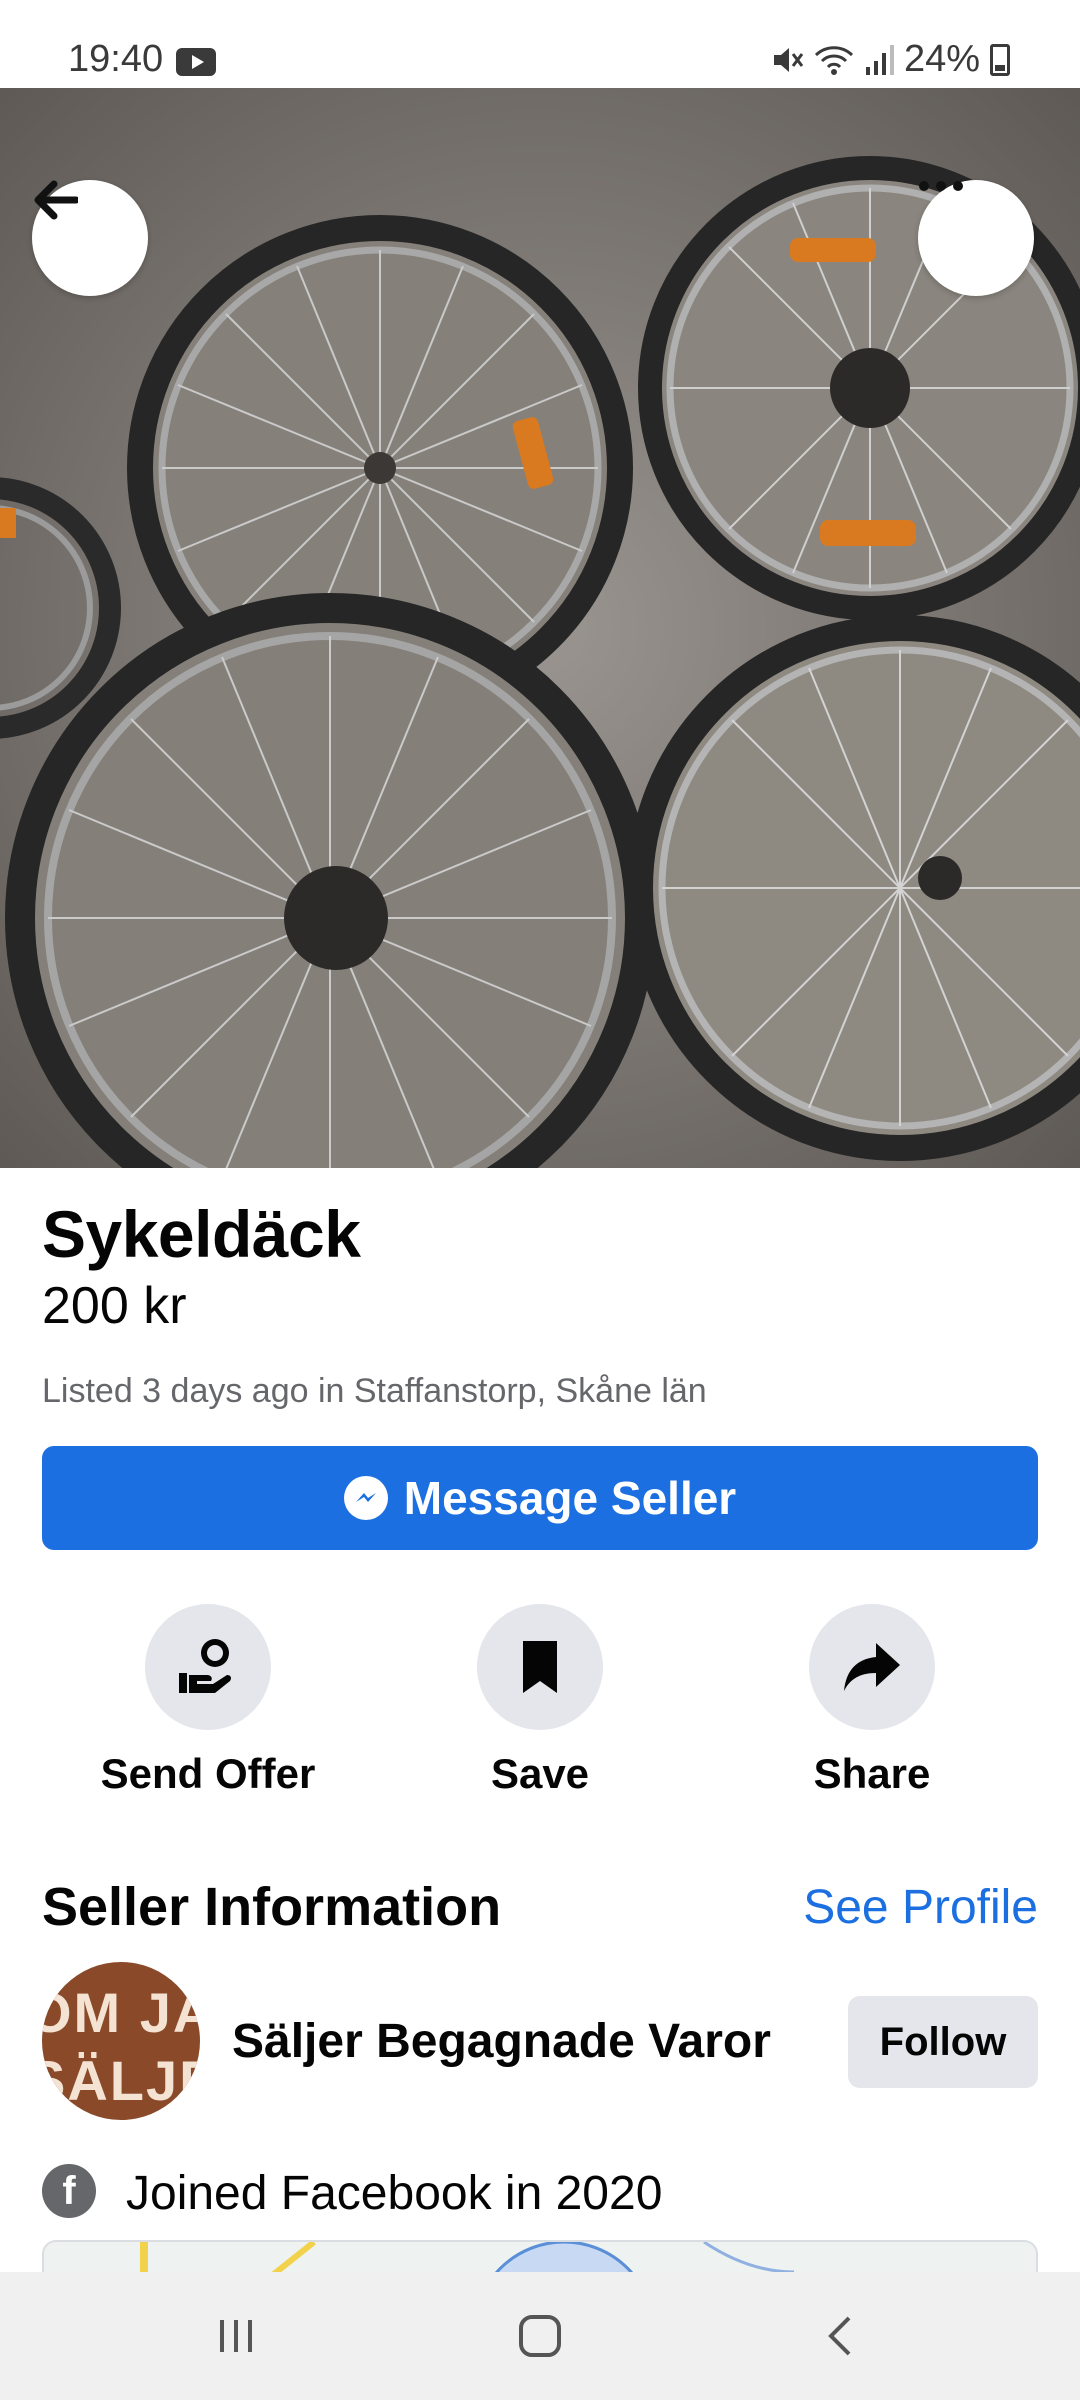 This screenshot has height=2400, width=1080. I want to click on avatar-text-top: OM JAG, so click(121, 2012).